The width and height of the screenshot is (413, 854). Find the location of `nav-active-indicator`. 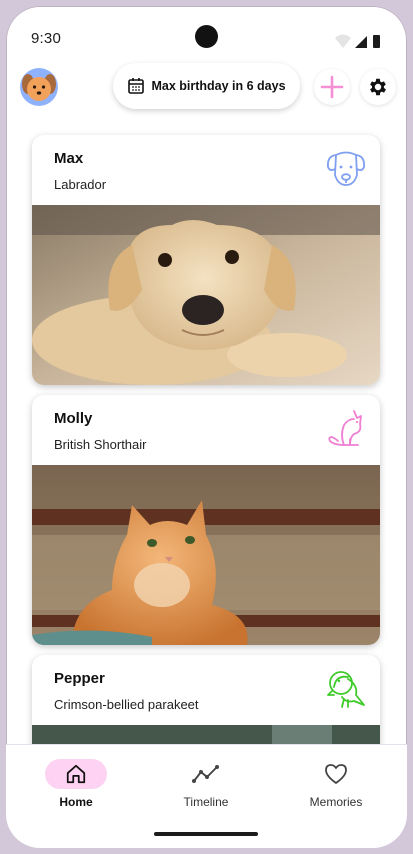

nav-active-indicator is located at coordinates (76, 774).